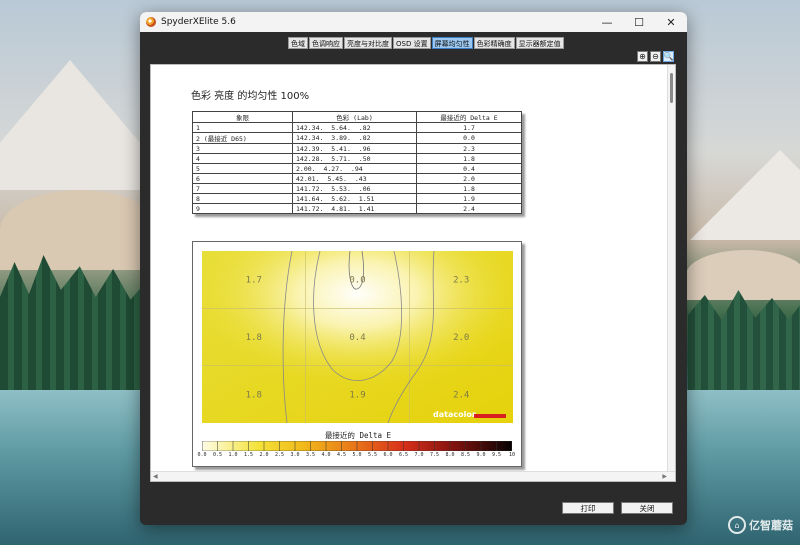 The height and width of the screenshot is (545, 800). Describe the element at coordinates (151, 22) in the screenshot. I see `spyder-app-icon` at that location.